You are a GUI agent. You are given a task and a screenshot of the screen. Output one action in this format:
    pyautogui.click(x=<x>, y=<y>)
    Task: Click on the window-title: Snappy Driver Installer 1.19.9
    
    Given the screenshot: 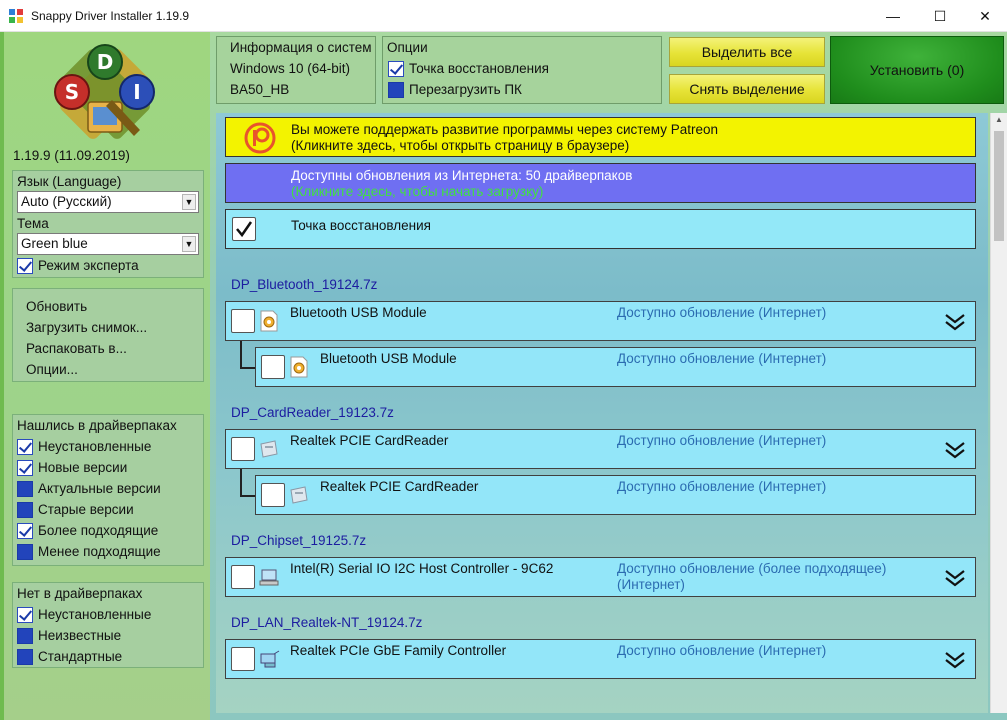 What is the action you would take?
    pyautogui.click(x=110, y=16)
    